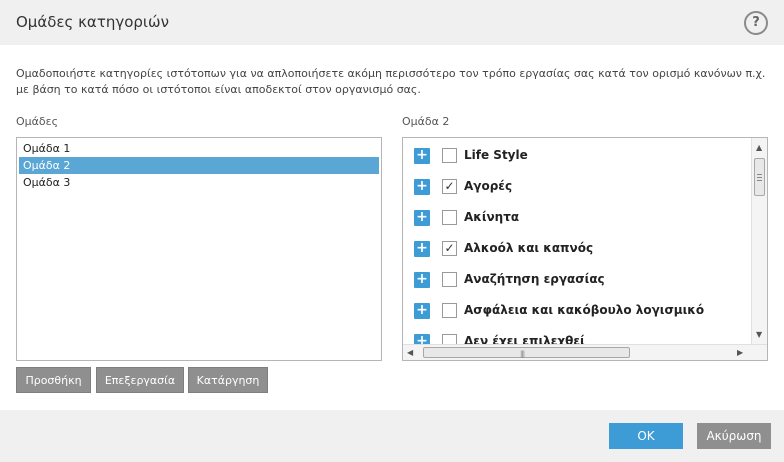 This screenshot has height=462, width=784. Describe the element at coordinates (410, 352) in the screenshot. I see `scroll-left-icon: ◀` at that location.